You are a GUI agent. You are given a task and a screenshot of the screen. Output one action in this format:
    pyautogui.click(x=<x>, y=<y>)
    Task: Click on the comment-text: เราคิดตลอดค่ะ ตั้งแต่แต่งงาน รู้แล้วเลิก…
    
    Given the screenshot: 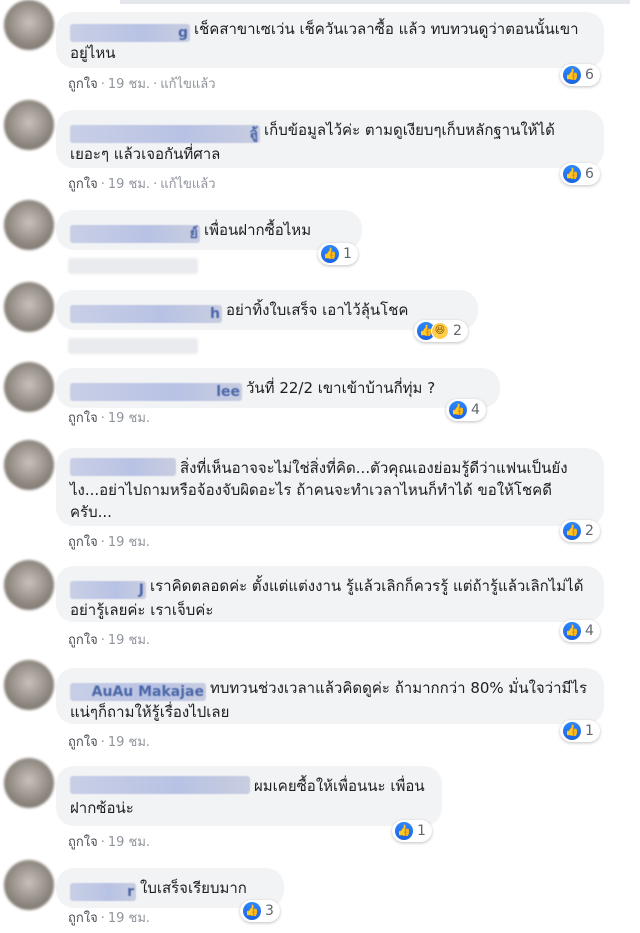 What is the action you would take?
    pyautogui.click(x=327, y=598)
    